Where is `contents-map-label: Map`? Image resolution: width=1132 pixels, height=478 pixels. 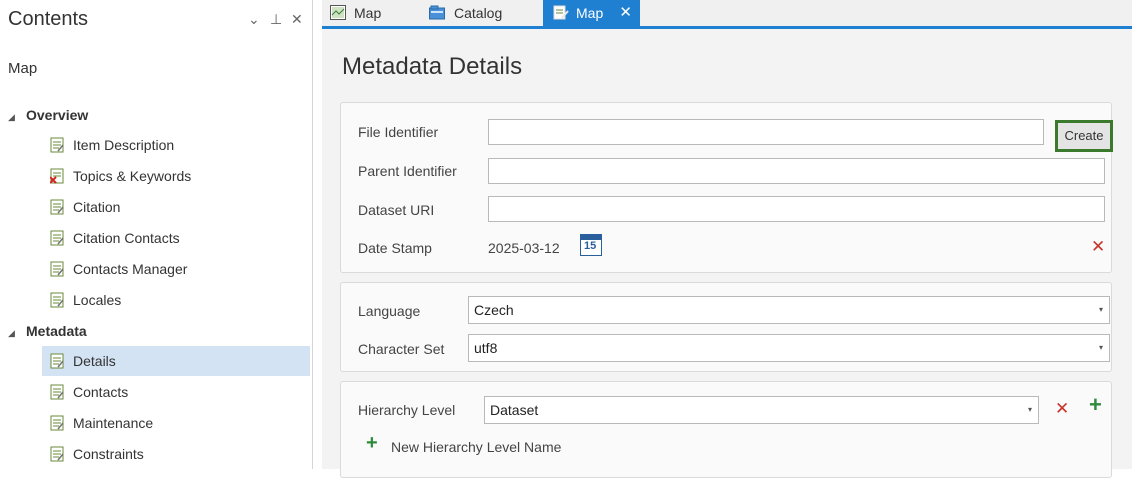 contents-map-label: Map is located at coordinates (23, 68).